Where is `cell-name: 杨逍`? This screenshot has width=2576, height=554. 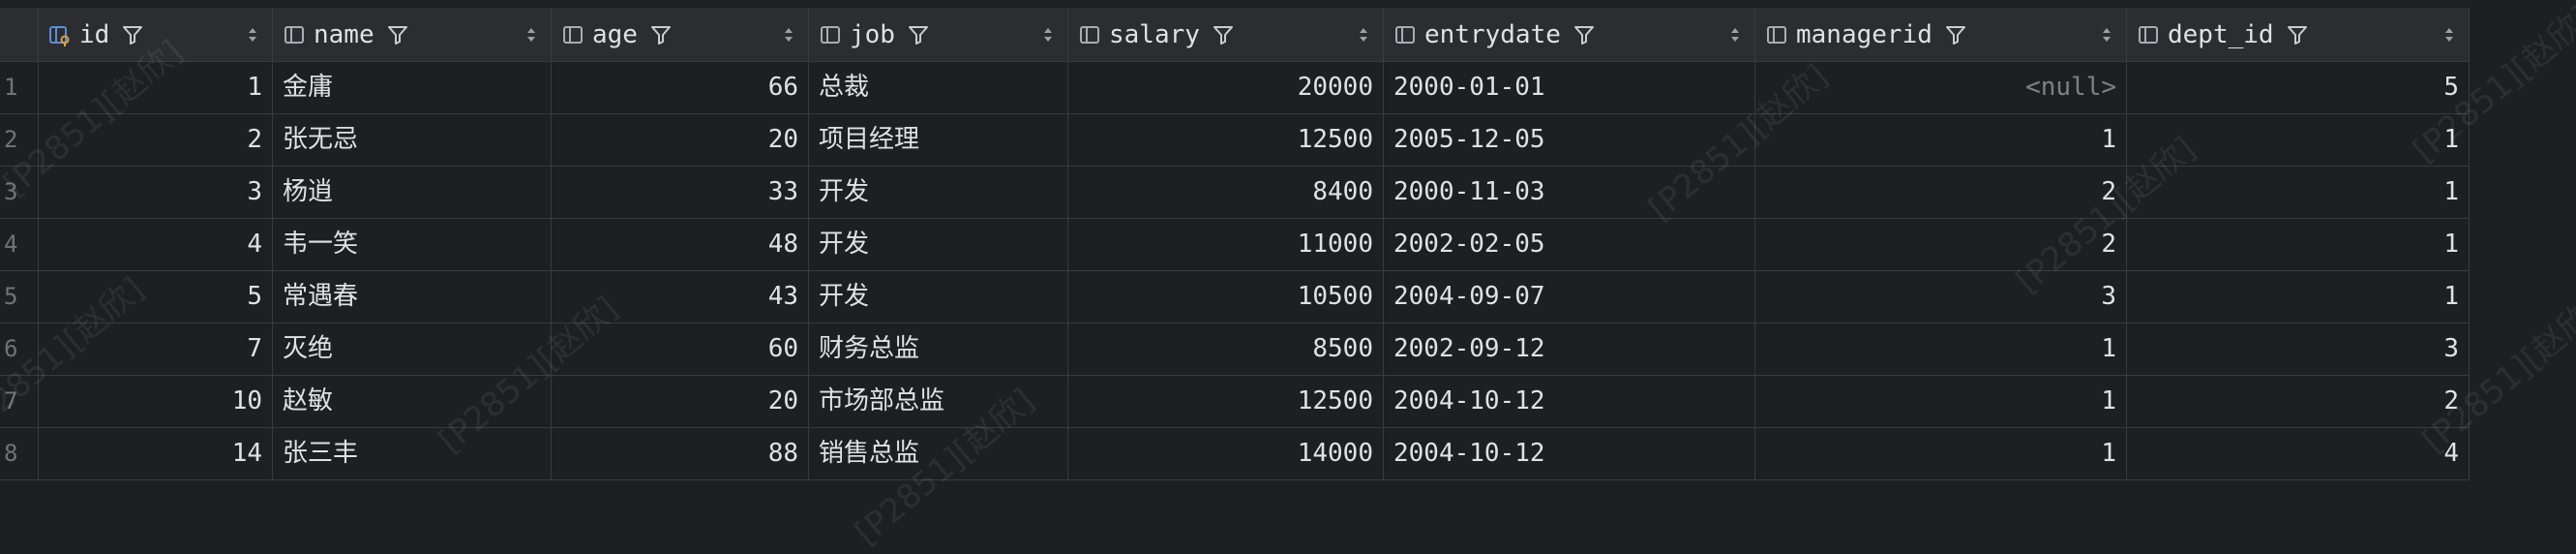 cell-name: 杨逍 is located at coordinates (412, 192).